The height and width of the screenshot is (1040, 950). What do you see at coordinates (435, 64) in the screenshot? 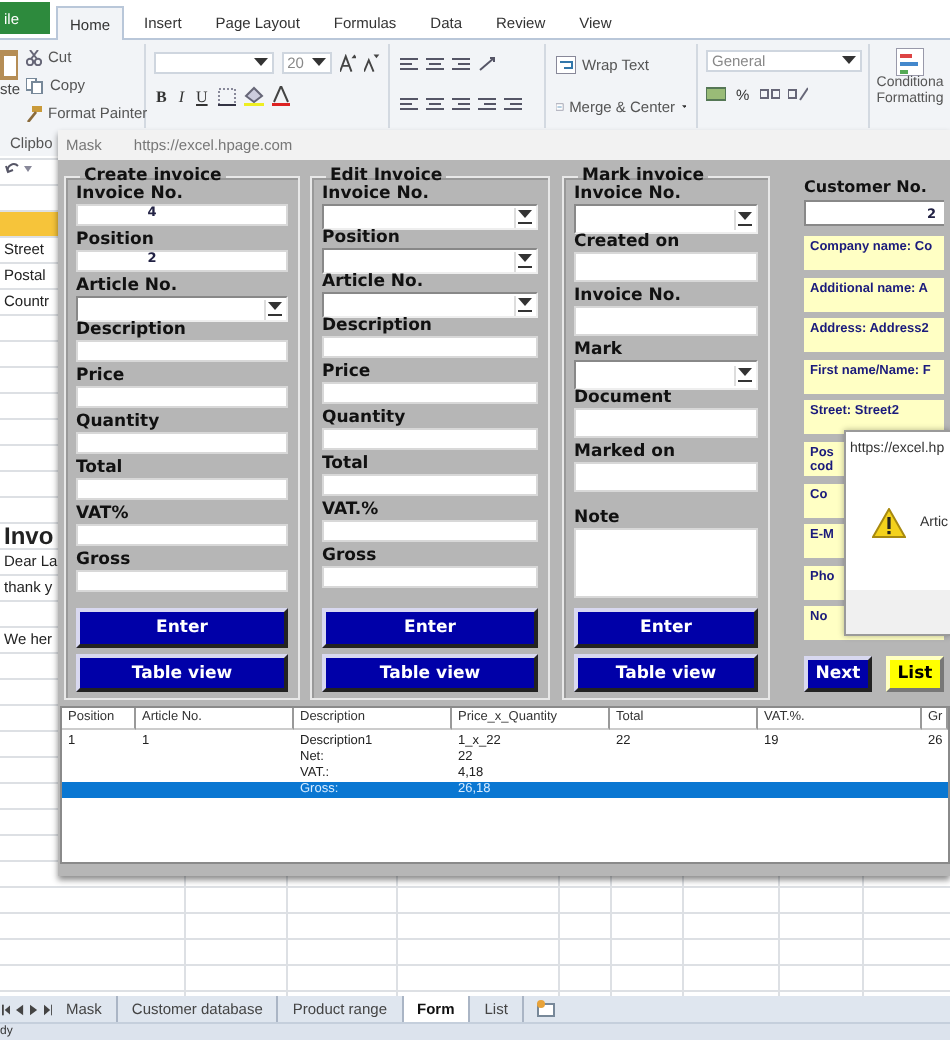
I see `align-middle-icon` at bounding box center [435, 64].